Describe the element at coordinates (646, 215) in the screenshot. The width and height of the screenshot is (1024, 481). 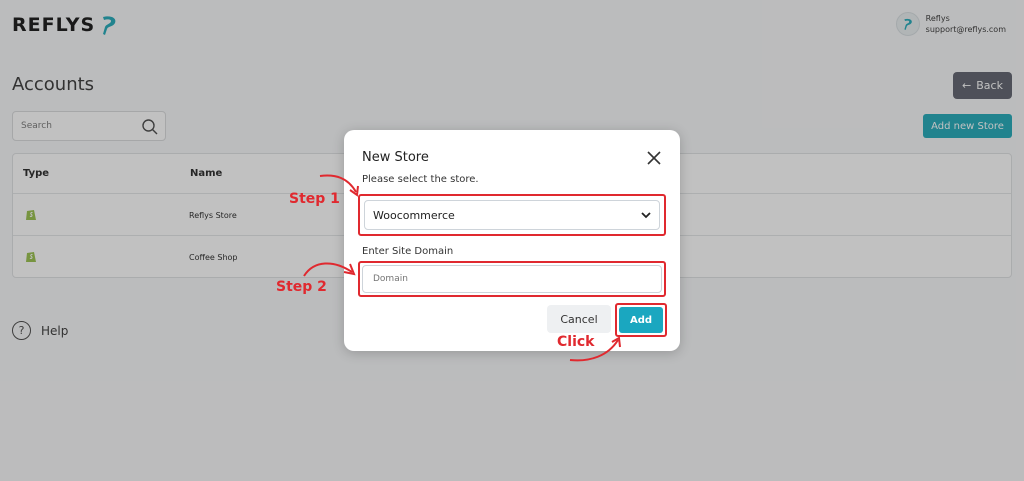
I see `chevron-down-icon` at that location.